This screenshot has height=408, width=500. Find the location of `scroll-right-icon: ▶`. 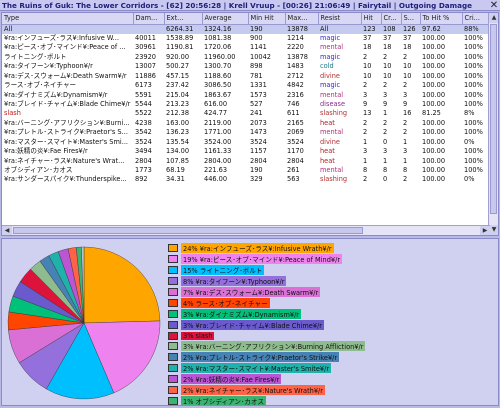

scroll-right-icon: ▶ is located at coordinates (485, 230).